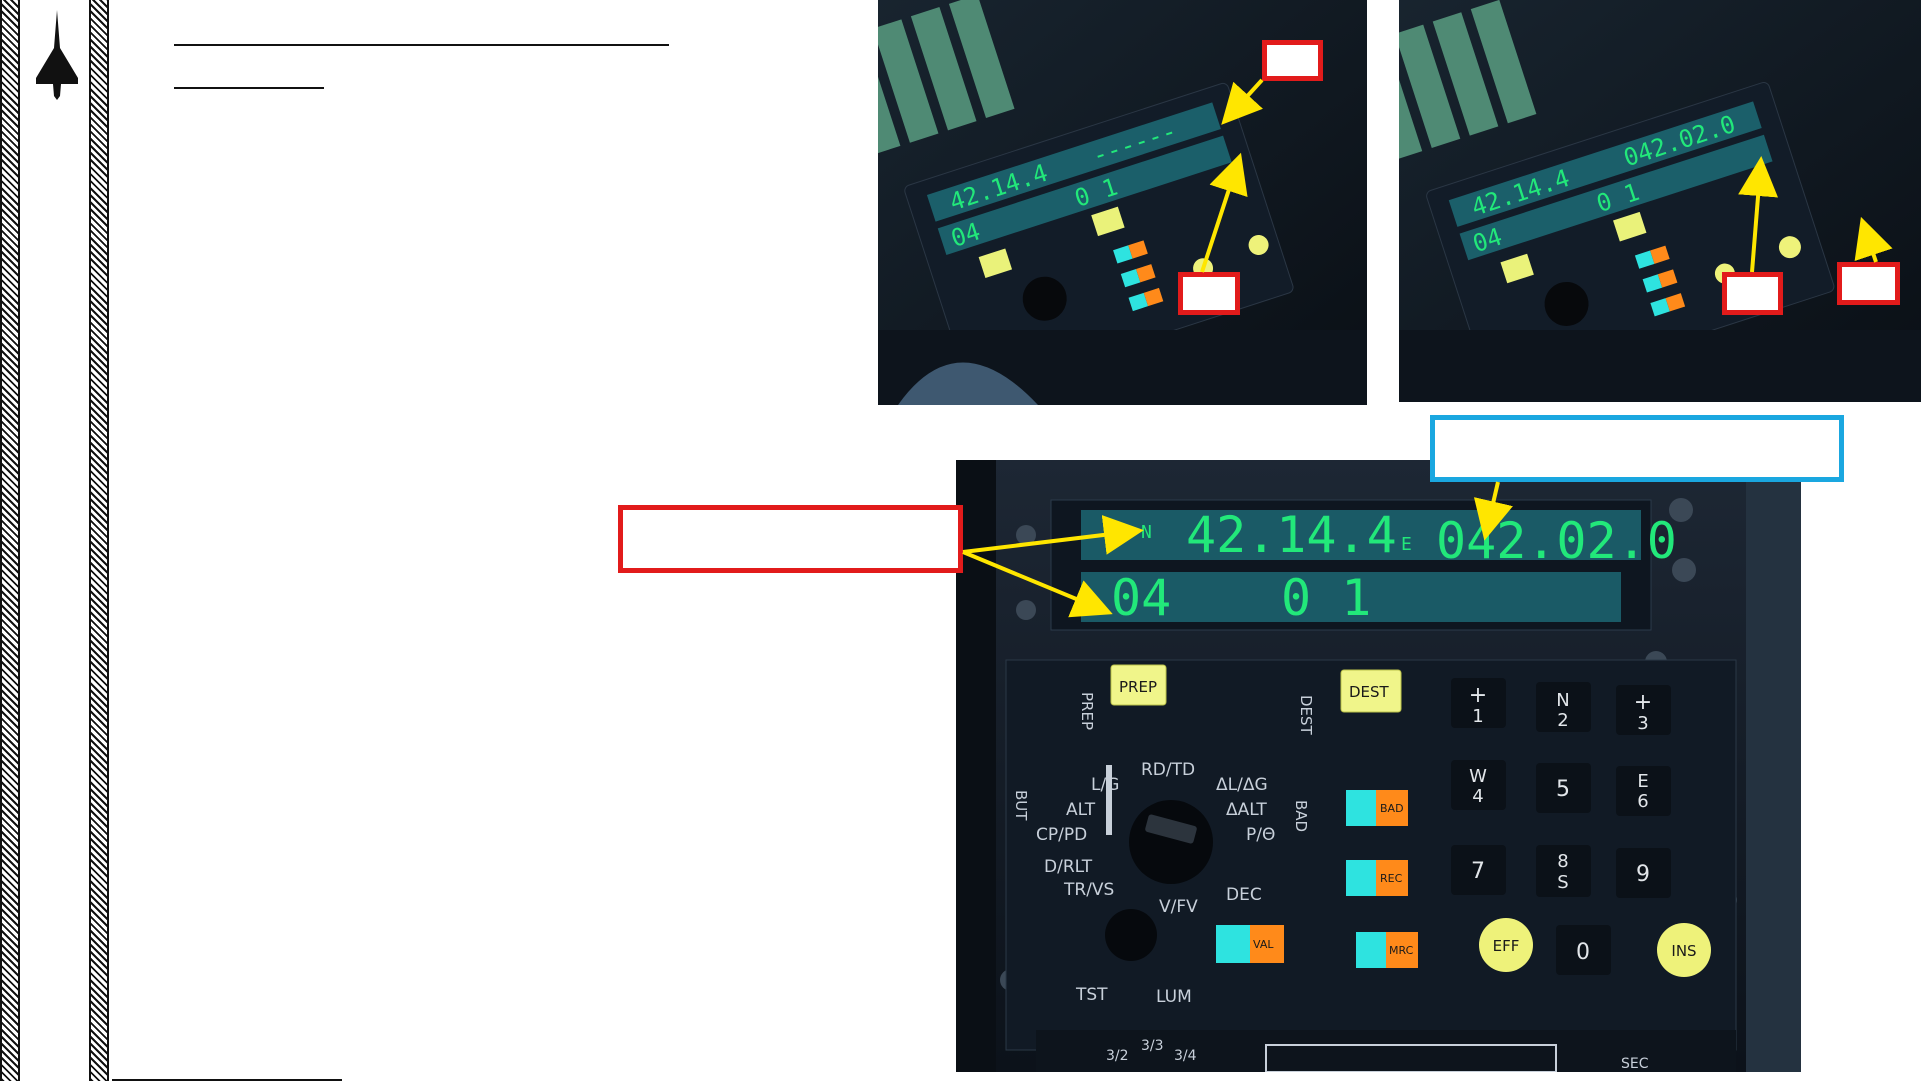 The image size is (1921, 1081). What do you see at coordinates (1087, 711) in the screenshot?
I see `prep-vertical-label: PREP` at bounding box center [1087, 711].